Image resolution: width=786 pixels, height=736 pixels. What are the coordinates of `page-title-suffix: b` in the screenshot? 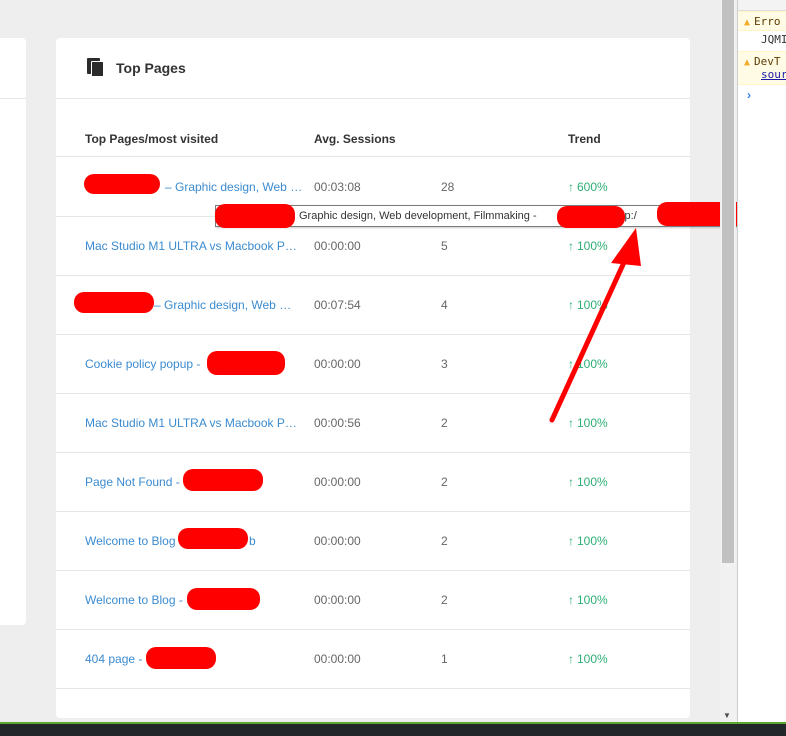 It's located at (252, 541).